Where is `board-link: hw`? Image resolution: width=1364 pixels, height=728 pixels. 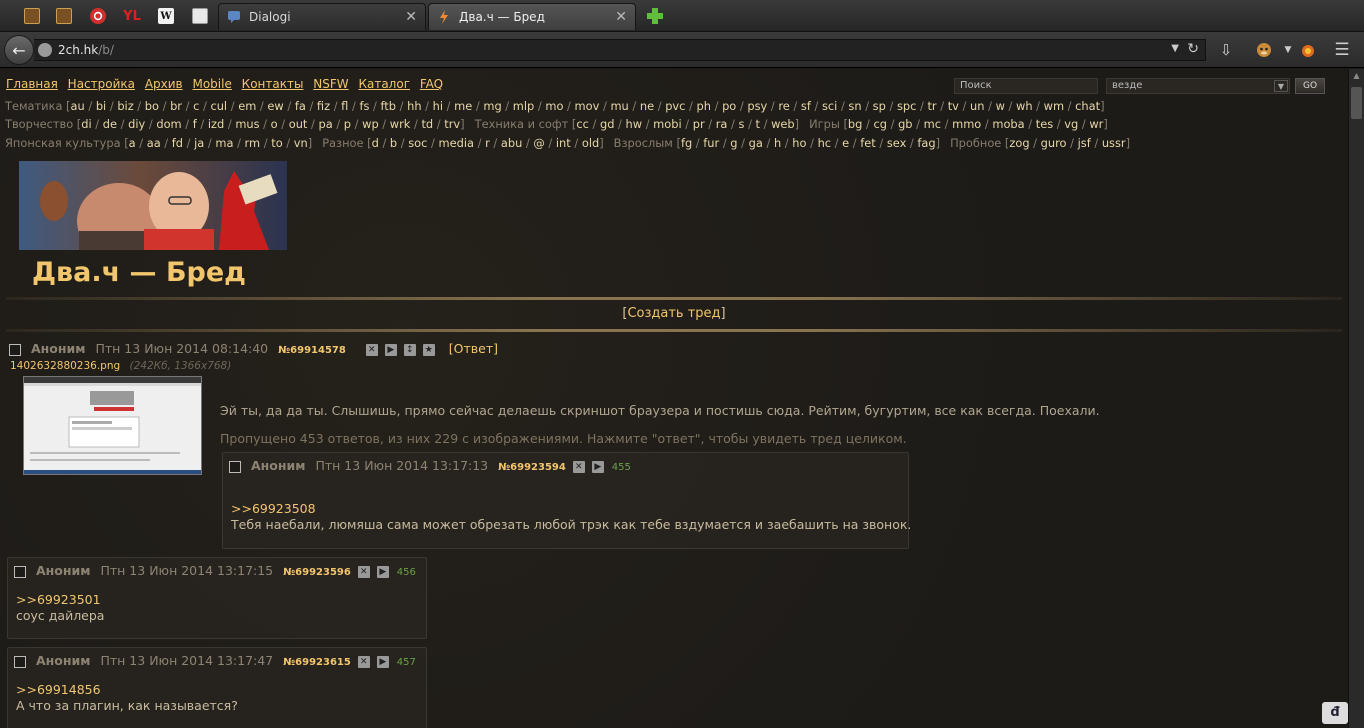
board-link: hw is located at coordinates (634, 124).